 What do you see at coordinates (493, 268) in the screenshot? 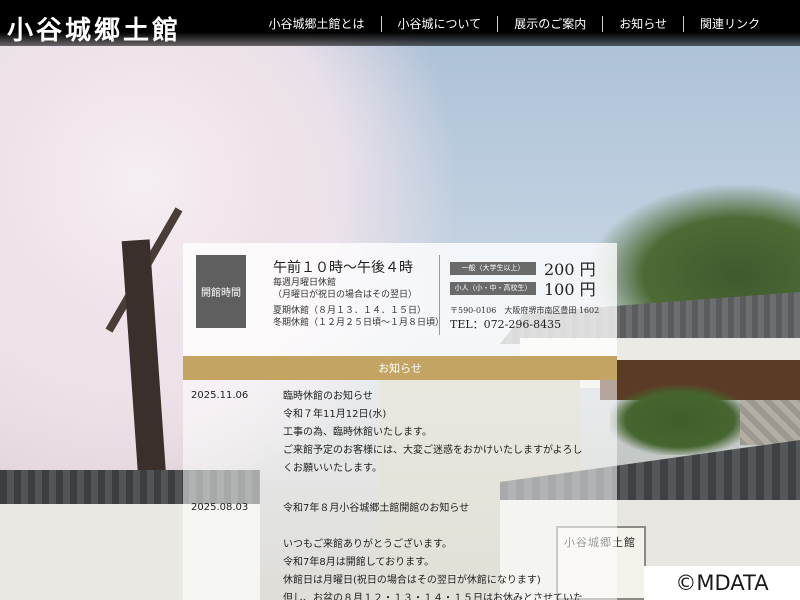
I see `price-label-adult: 一般（大学生以上）` at bounding box center [493, 268].